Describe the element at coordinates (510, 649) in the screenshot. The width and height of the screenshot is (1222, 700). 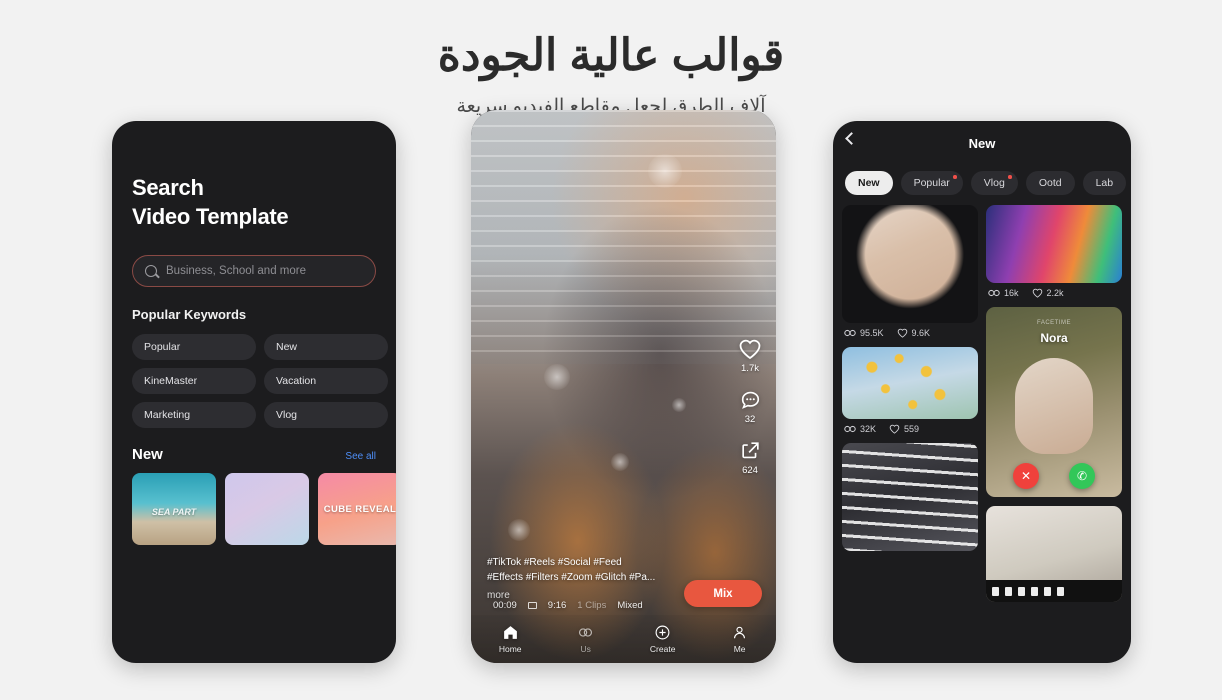
I see `tab-home-label: Home` at that location.